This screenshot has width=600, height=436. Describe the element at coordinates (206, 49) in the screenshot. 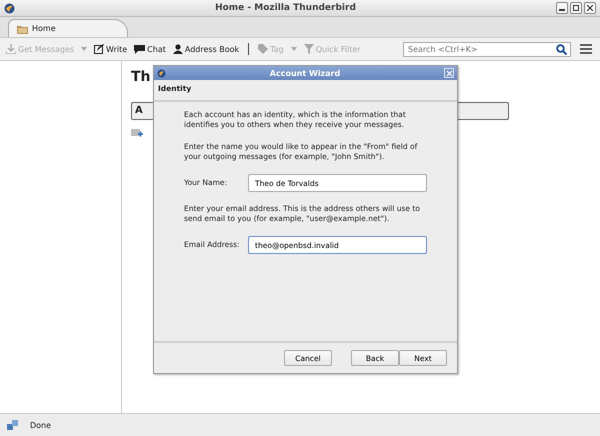

I see `address-book-button: Address Book` at that location.